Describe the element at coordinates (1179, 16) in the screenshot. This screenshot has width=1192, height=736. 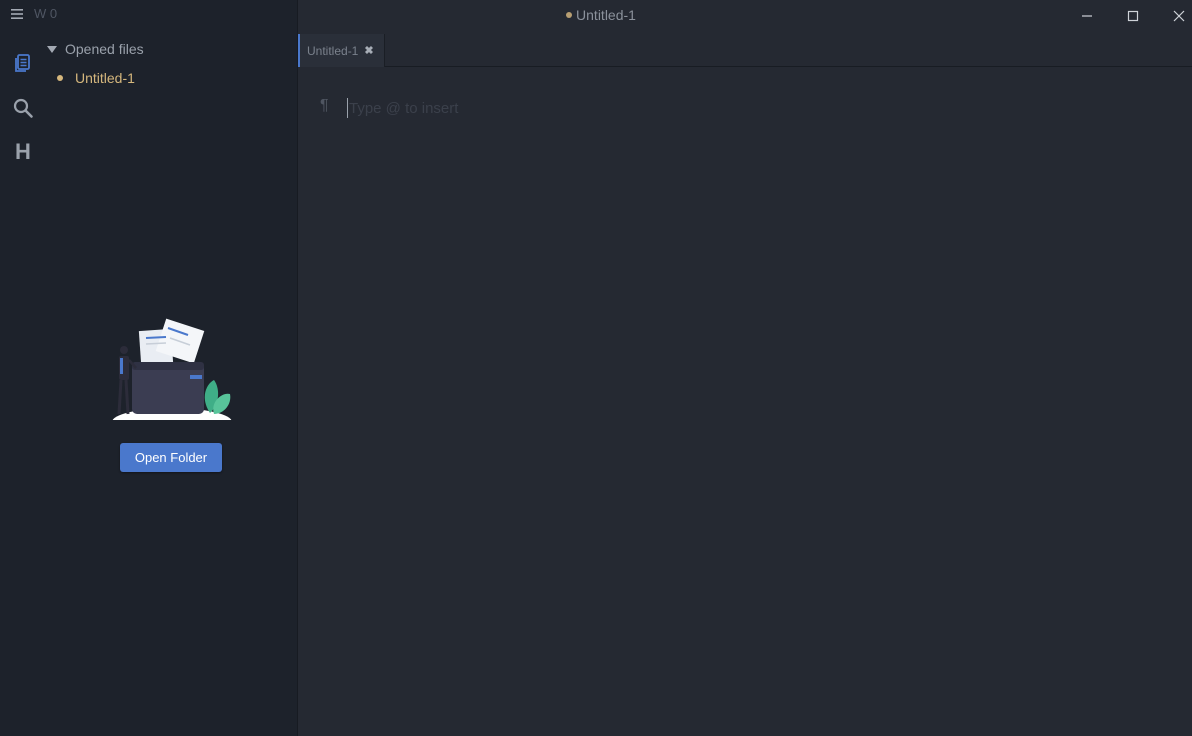
I see `close-icon` at that location.